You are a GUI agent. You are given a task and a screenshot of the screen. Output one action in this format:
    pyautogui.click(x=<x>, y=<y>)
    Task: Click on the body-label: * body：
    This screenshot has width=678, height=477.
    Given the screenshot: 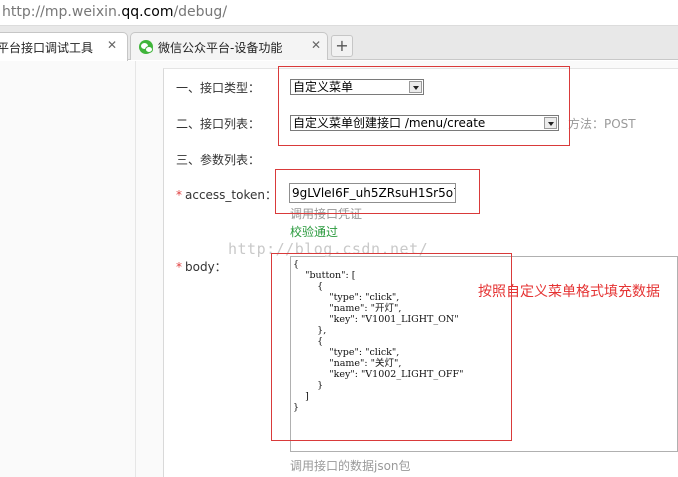 What is the action you would take?
    pyautogui.click(x=201, y=266)
    